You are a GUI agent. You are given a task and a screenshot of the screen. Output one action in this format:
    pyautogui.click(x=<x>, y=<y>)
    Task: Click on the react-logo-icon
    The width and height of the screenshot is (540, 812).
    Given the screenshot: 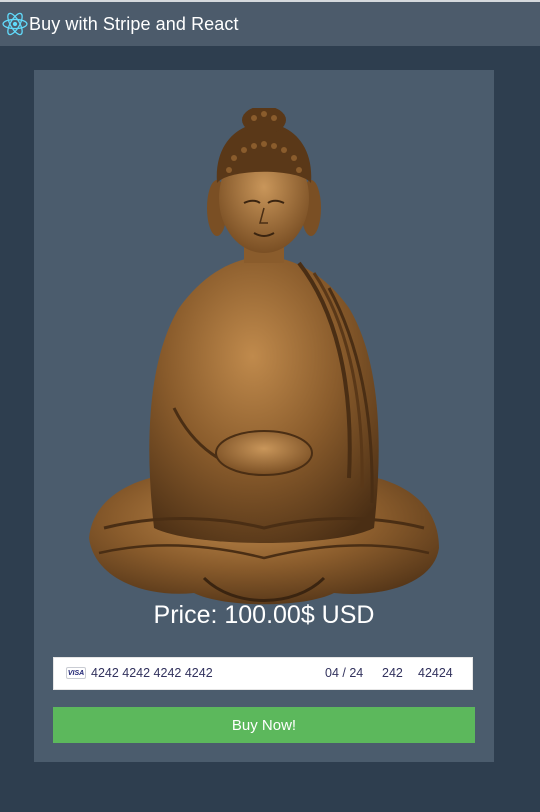 What is the action you would take?
    pyautogui.click(x=15, y=24)
    